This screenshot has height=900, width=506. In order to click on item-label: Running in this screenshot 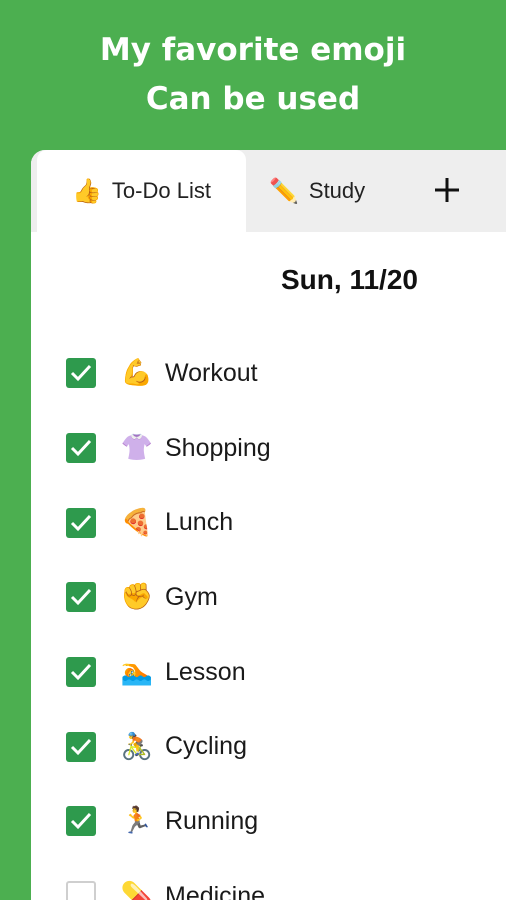, I will do `click(212, 820)`.